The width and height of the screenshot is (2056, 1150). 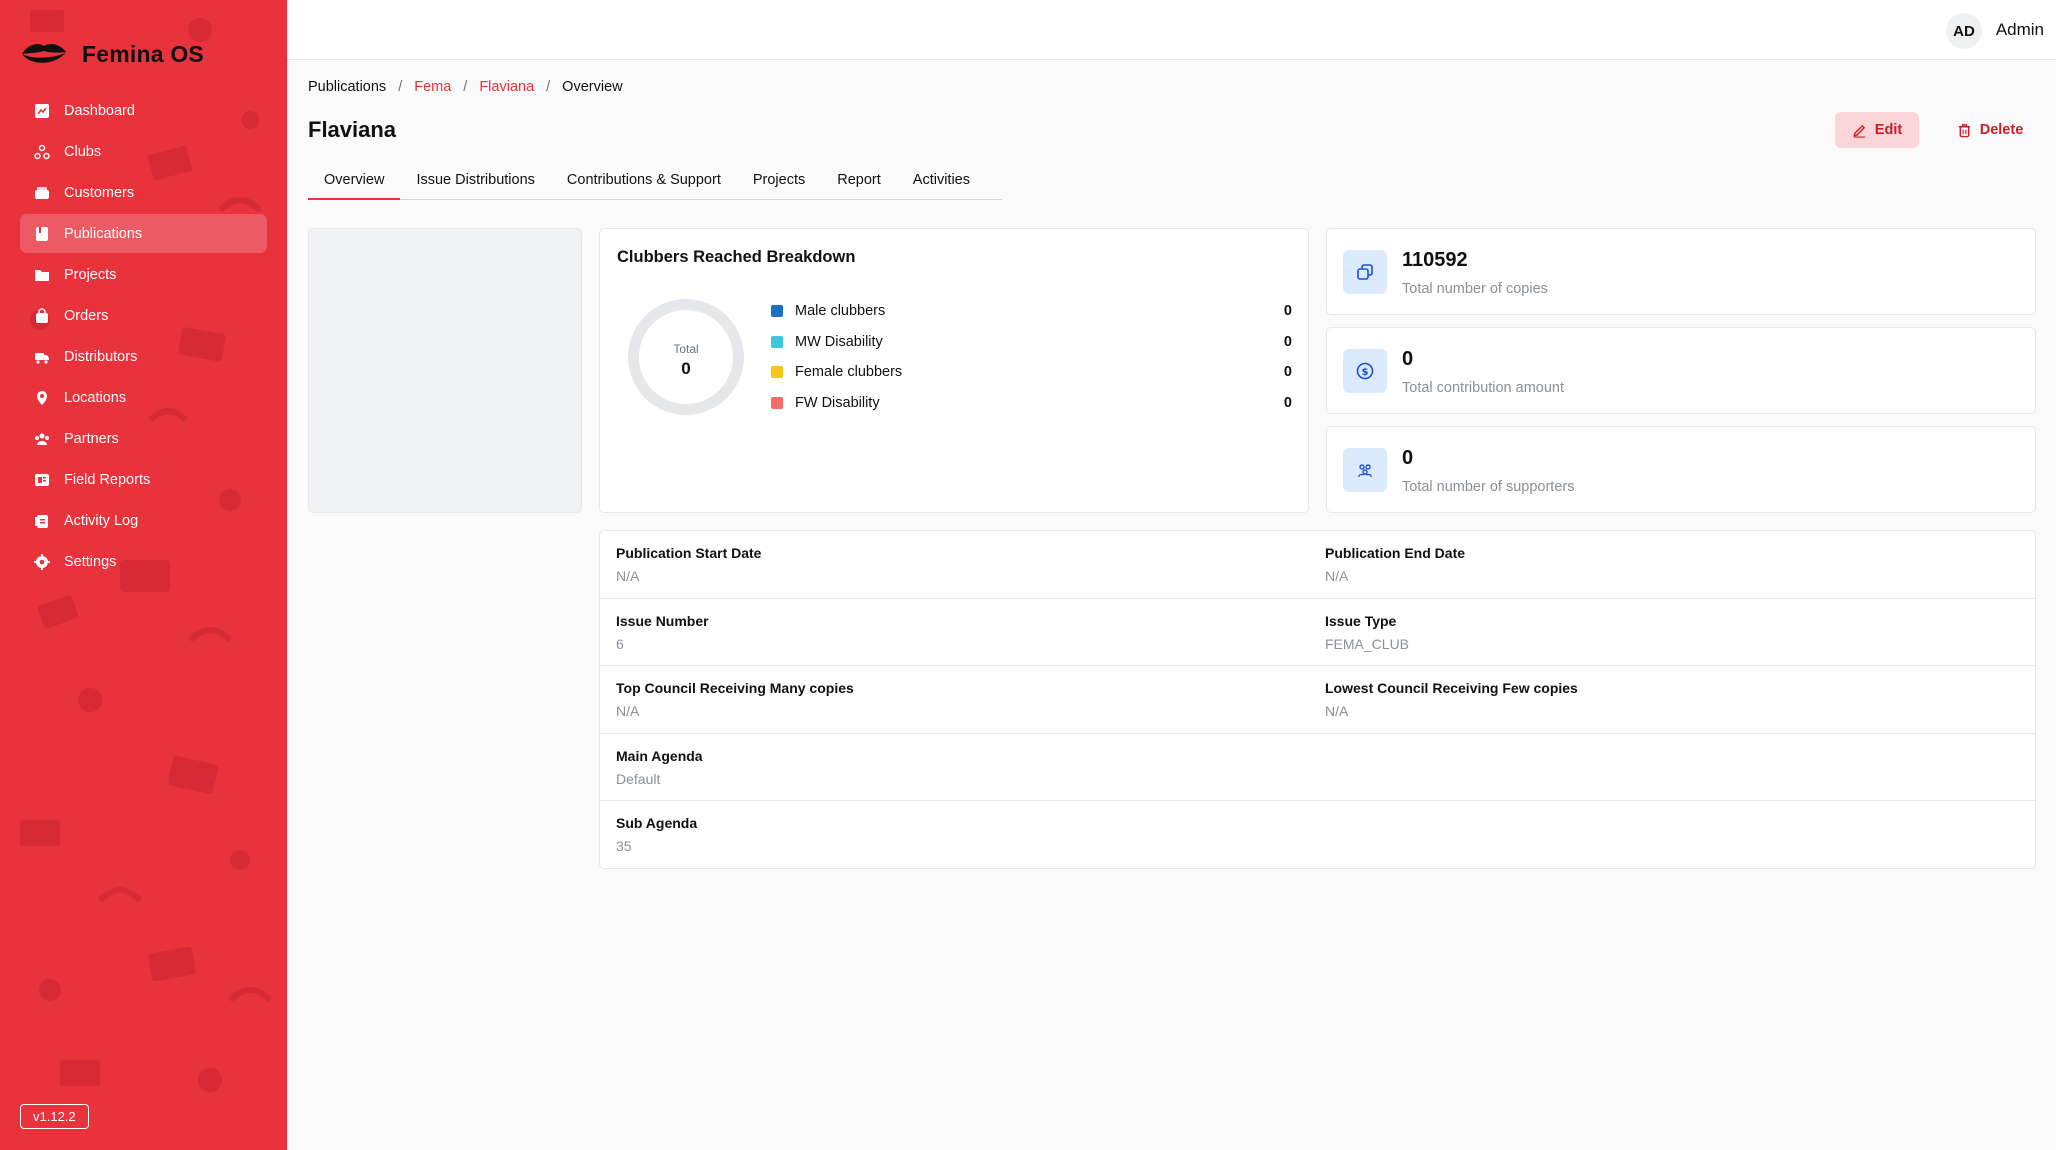 I want to click on legend-item: Male clubbers 0, so click(x=1031, y=311).